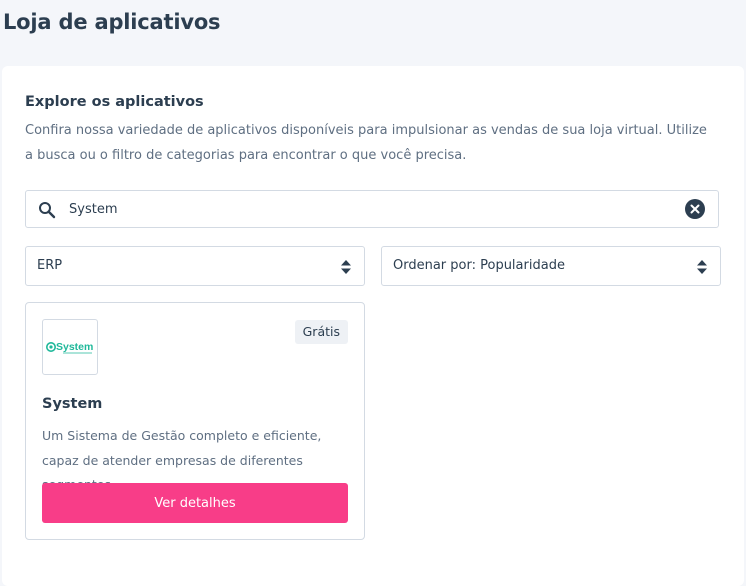 The image size is (746, 586). What do you see at coordinates (72, 404) in the screenshot?
I see `app-name: System` at bounding box center [72, 404].